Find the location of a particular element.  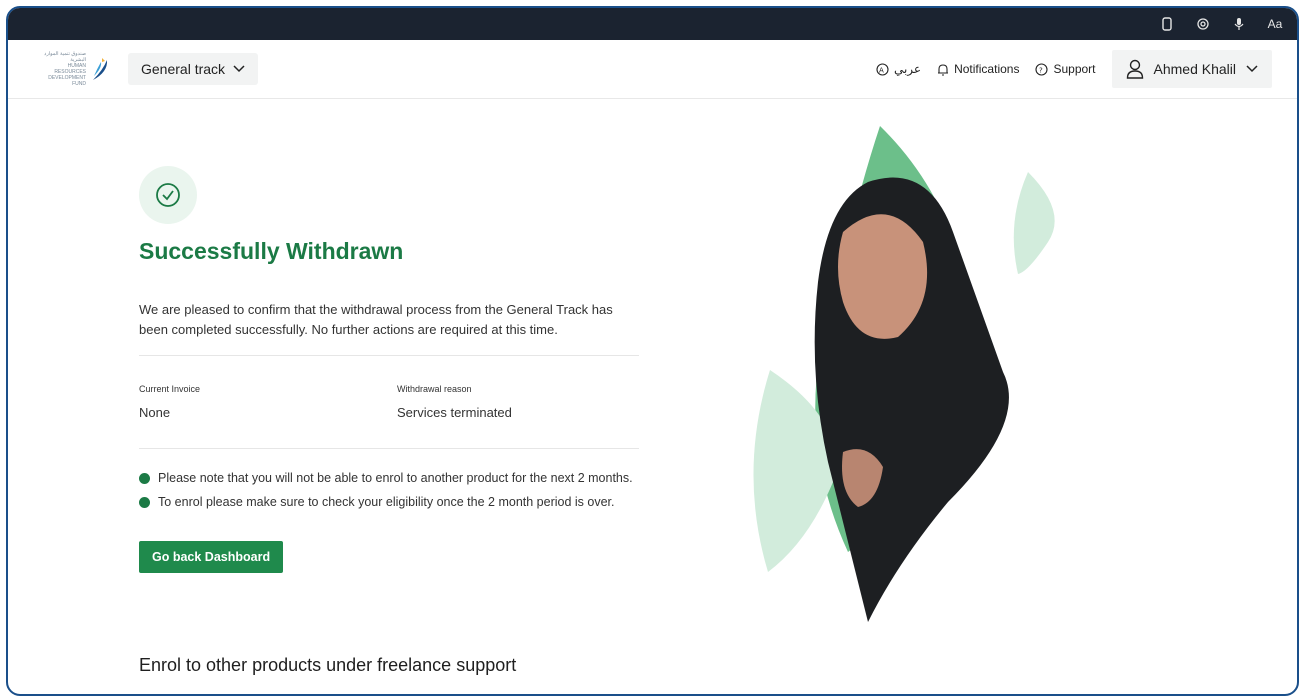

svg-text: A is located at coordinates (881, 70).